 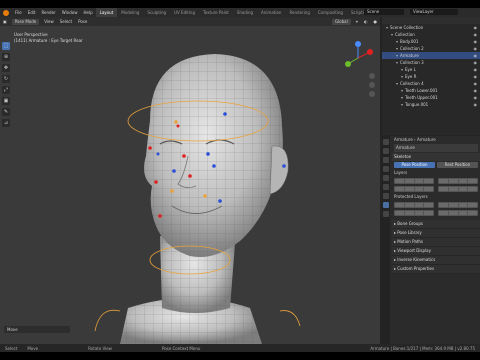 What do you see at coordinates (431, 27) in the screenshot?
I see `outliner-row: ▾ Scene Collection ◉` at bounding box center [431, 27].